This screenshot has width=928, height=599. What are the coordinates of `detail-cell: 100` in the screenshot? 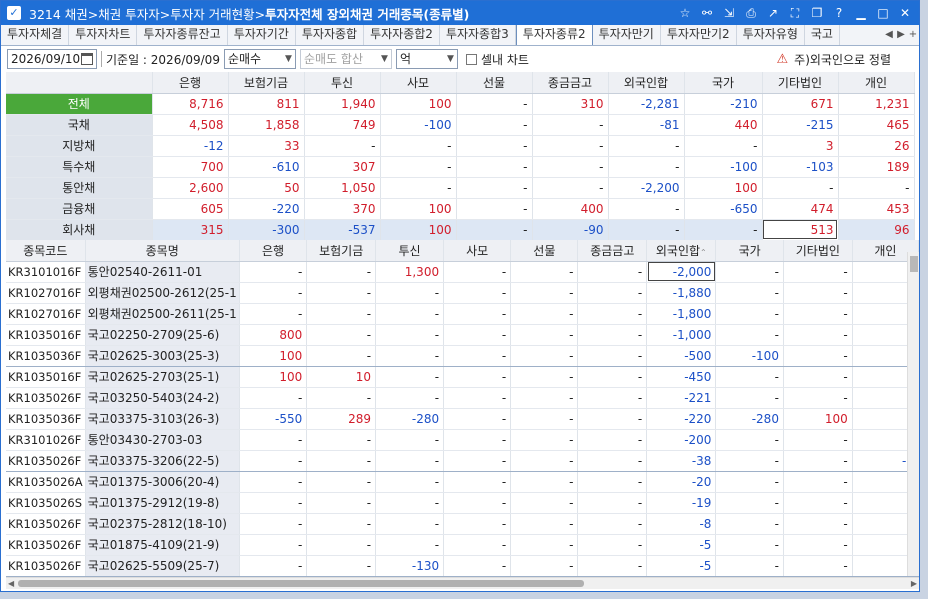 It's located at (273, 377).